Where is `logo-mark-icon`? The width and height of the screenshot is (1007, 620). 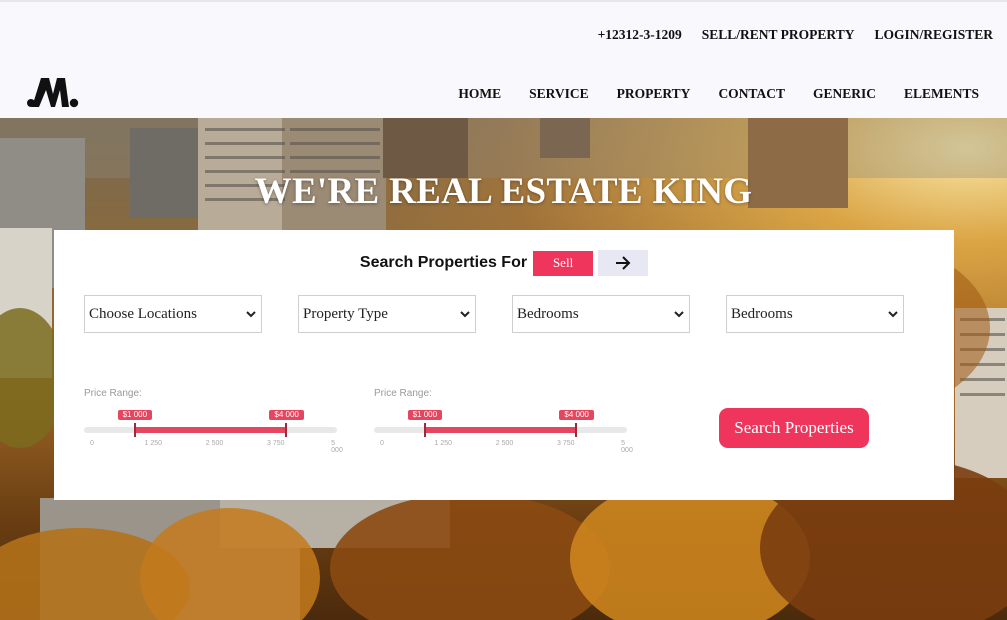 logo-mark-icon is located at coordinates (53, 93).